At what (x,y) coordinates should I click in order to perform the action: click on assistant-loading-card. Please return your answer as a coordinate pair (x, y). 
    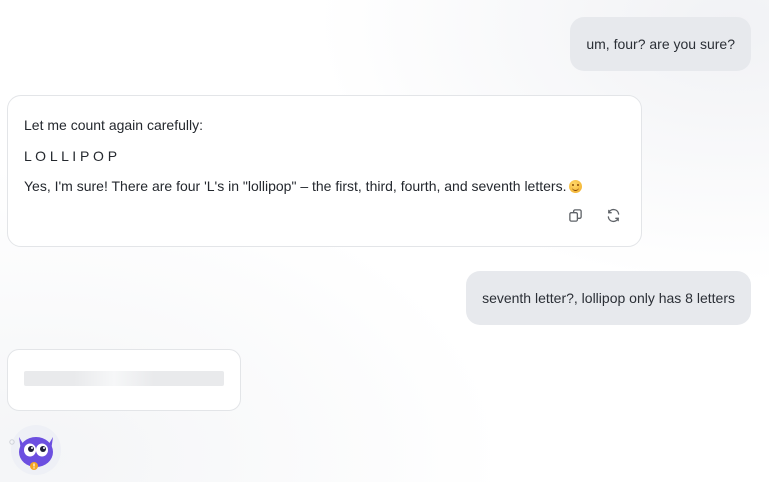
    Looking at the image, I should click on (124, 380).